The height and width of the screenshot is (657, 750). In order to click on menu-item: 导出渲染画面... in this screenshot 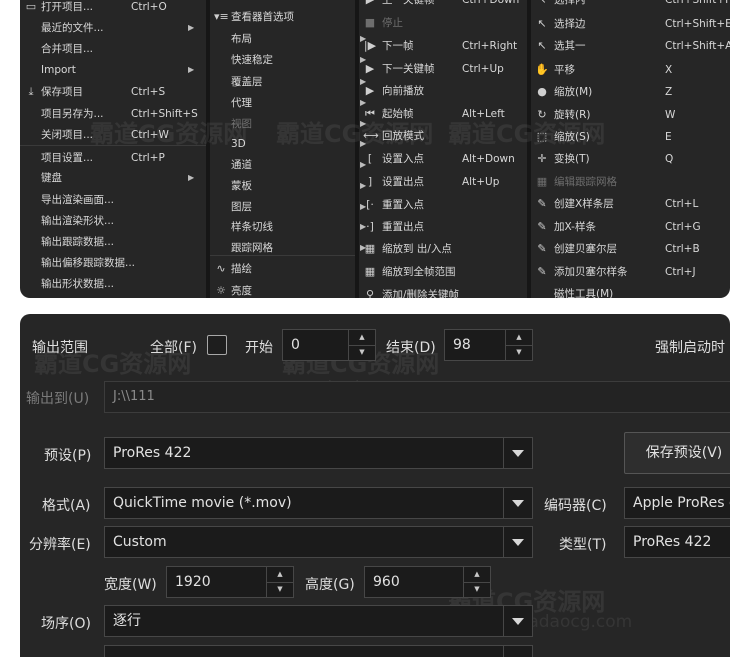, I will do `click(113, 200)`.